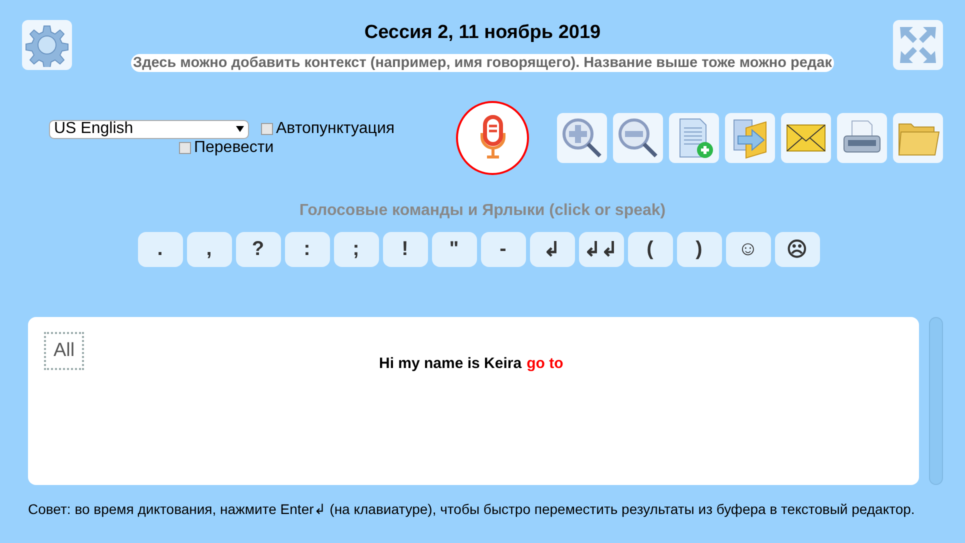 This screenshot has height=543, width=965. I want to click on context-field: Здесь можно добавить контекст (например, имя говорящего). Название выше тоже можно редак, so click(482, 63).